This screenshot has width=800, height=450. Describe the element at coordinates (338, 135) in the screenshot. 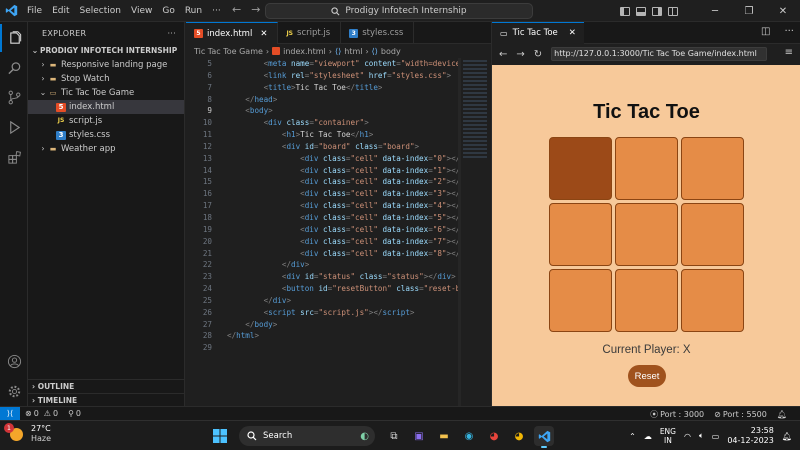

I see `code-line: 11 <h1>Tic Tac Toe</h1>` at that location.